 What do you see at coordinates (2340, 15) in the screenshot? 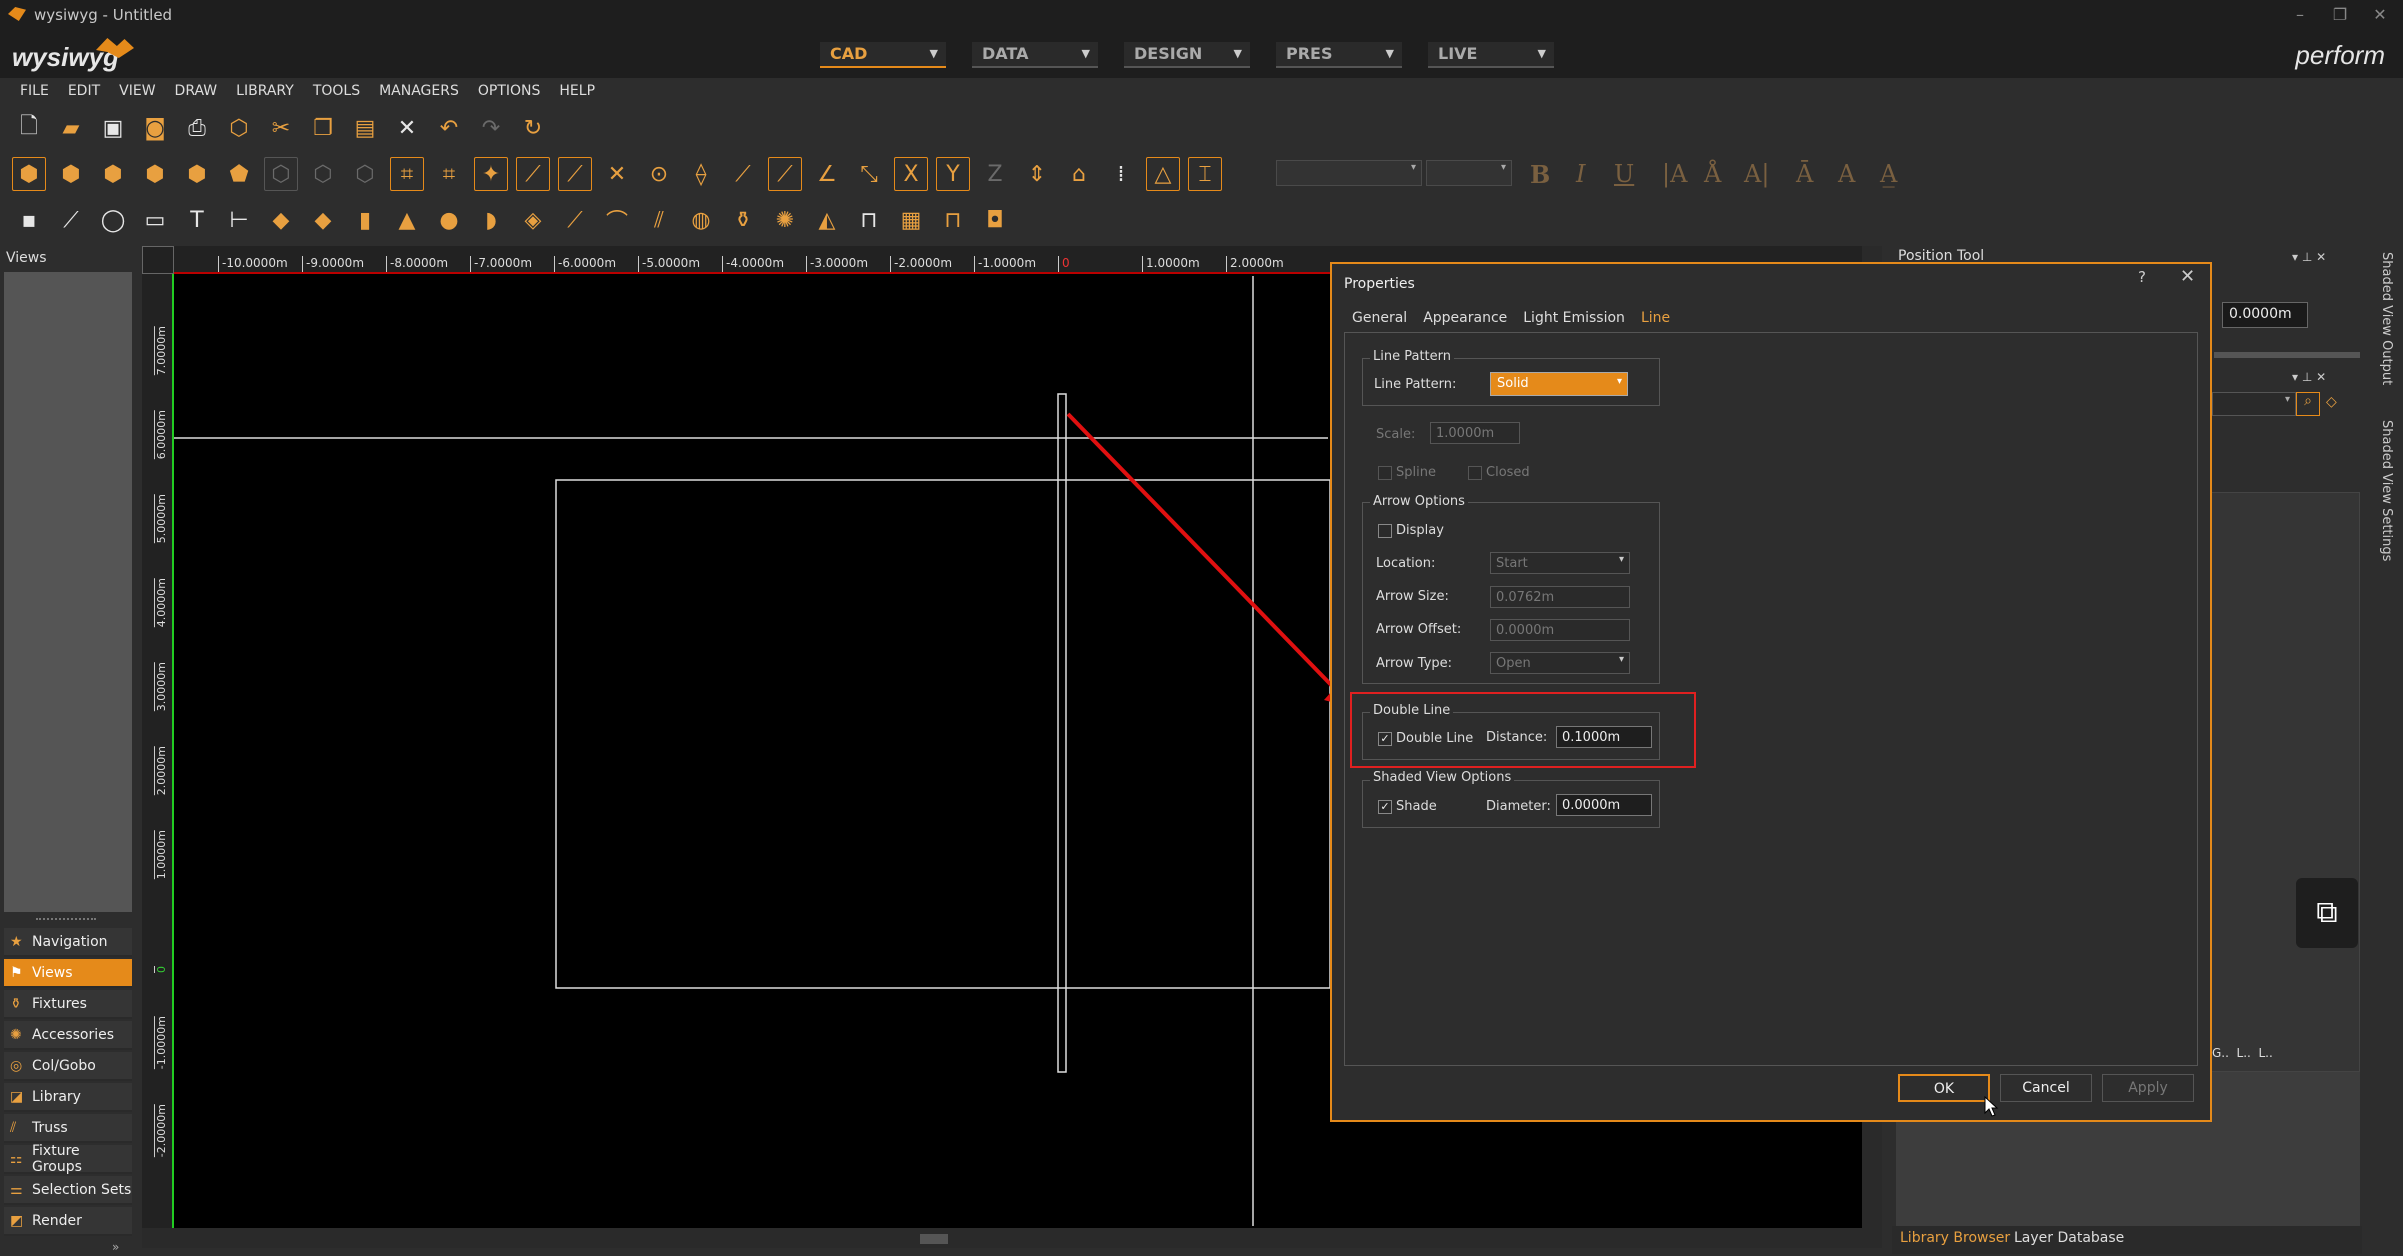
I see `maximize-button: ❐` at bounding box center [2340, 15].